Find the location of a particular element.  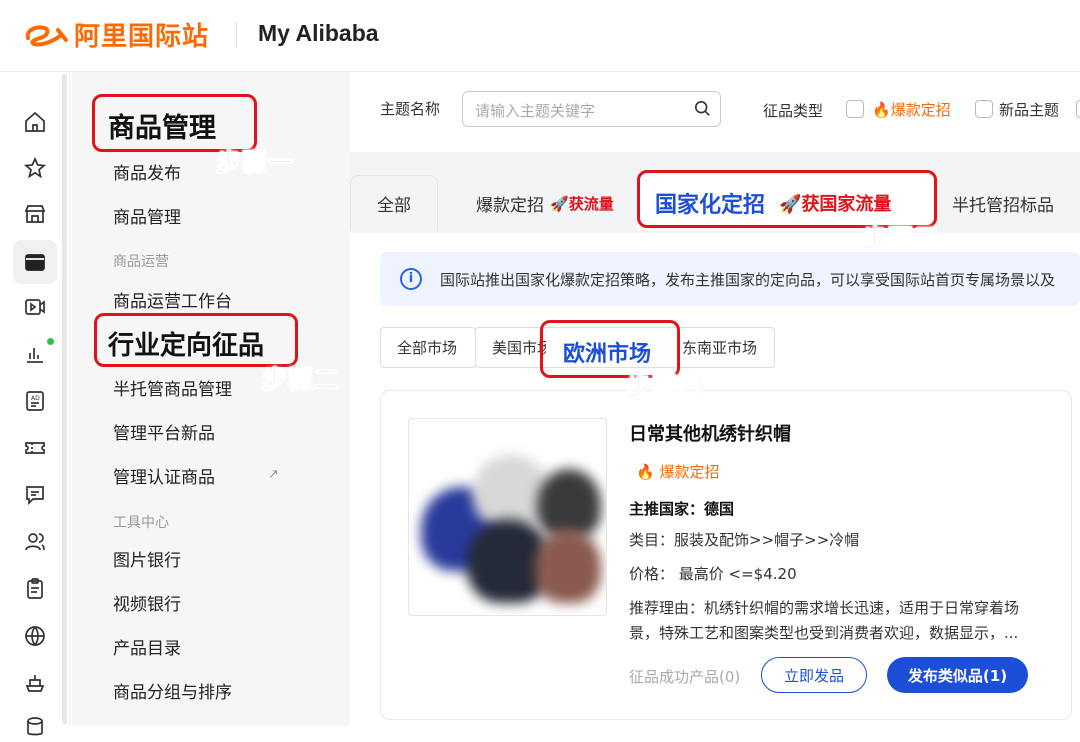

rail-scrollbar is located at coordinates (64, 399).